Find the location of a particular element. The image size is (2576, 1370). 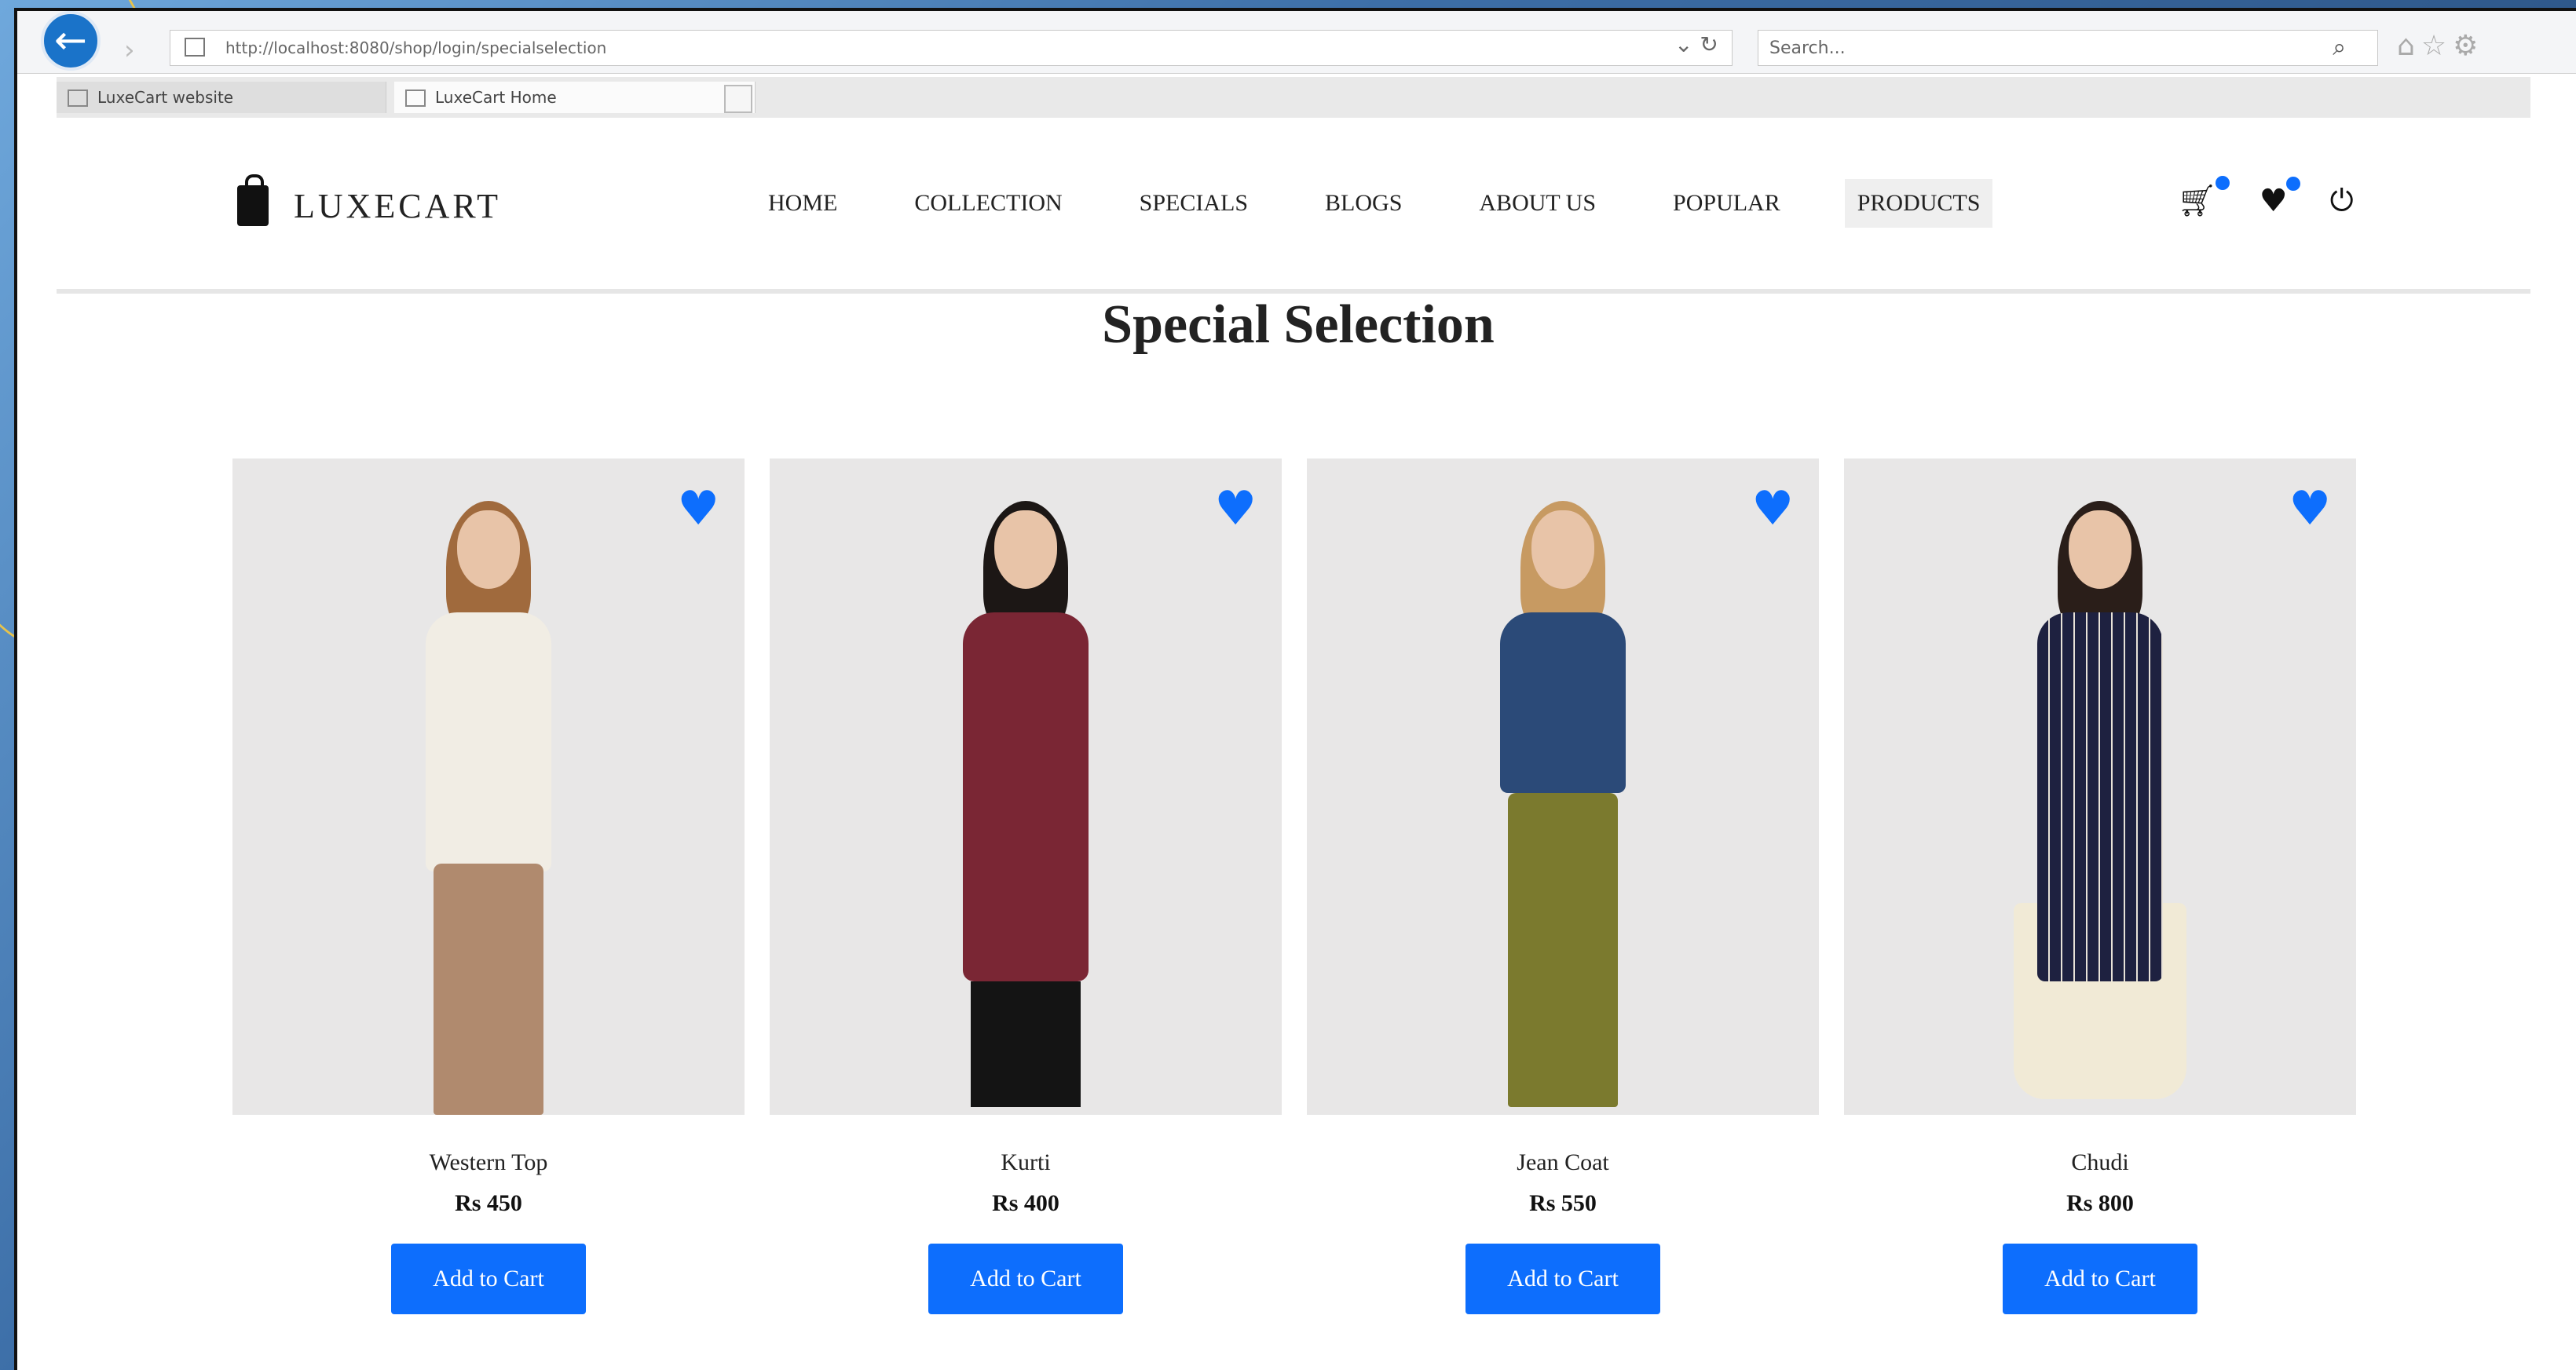

nav-specials: SPECIALS is located at coordinates (1194, 203).